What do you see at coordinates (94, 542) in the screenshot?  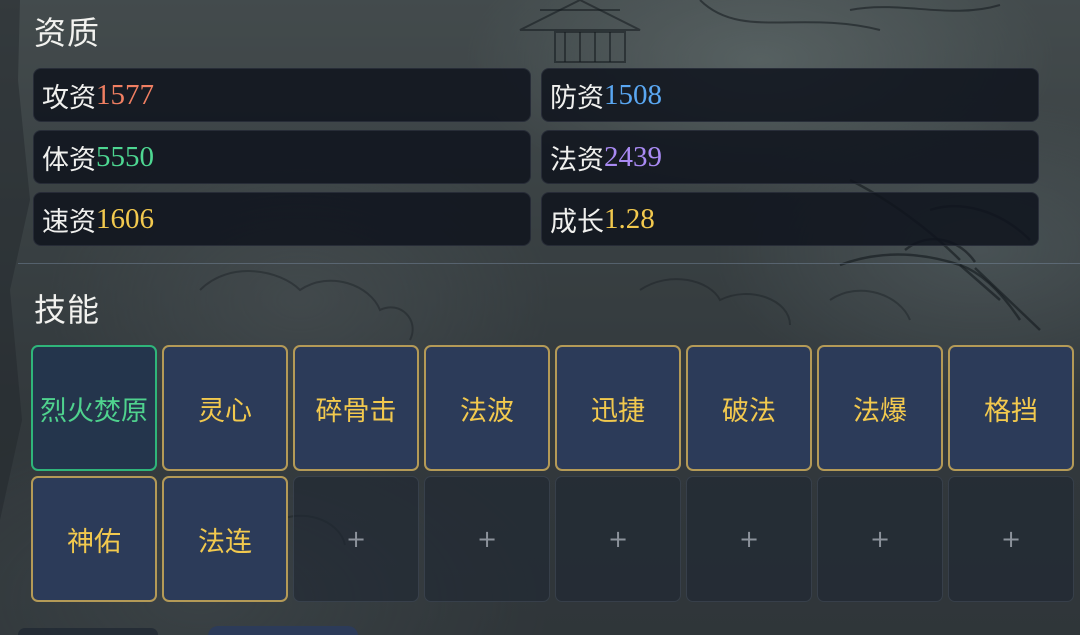 I see `skill-name: 神佑` at bounding box center [94, 542].